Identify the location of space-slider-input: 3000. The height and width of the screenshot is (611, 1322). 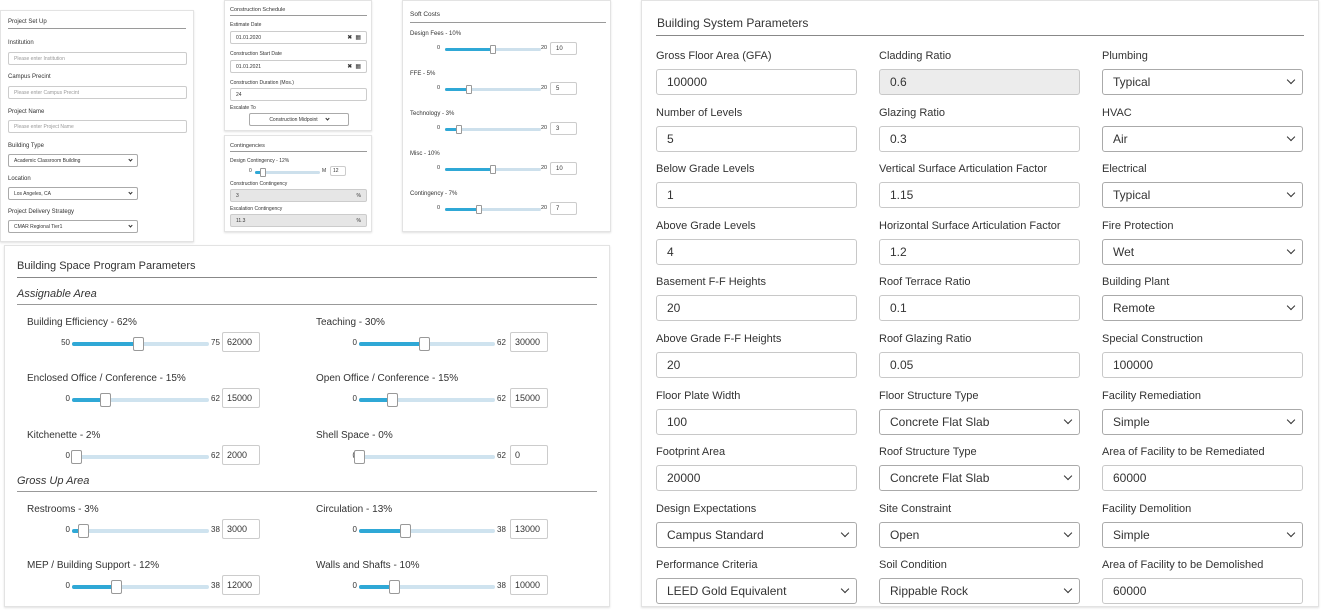
(241, 529).